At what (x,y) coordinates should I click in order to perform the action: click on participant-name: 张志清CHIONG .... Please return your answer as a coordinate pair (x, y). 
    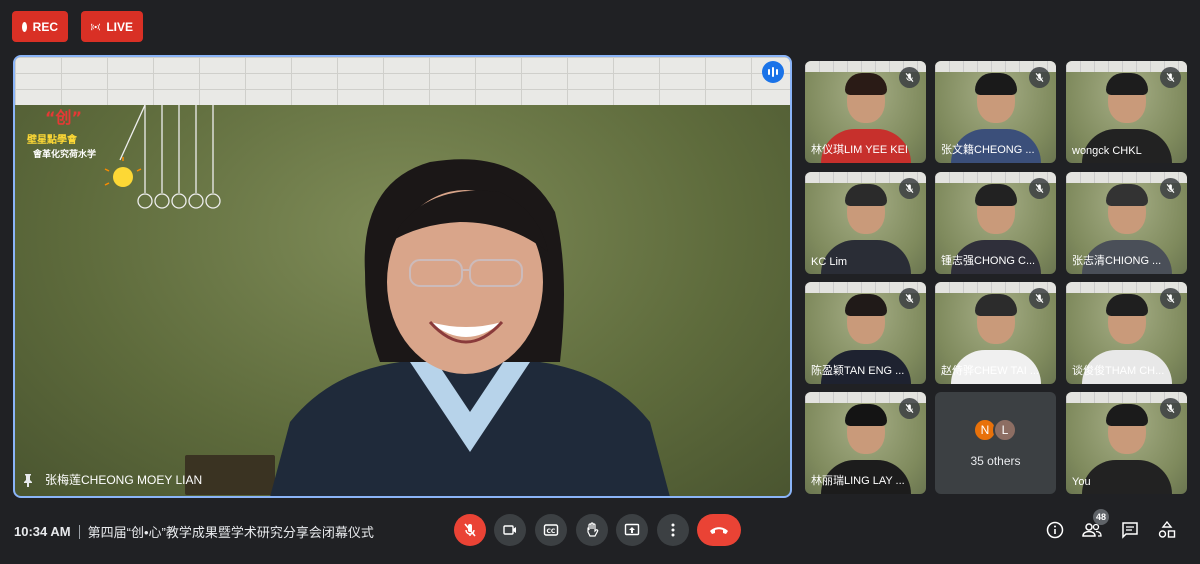
    Looking at the image, I should click on (1117, 261).